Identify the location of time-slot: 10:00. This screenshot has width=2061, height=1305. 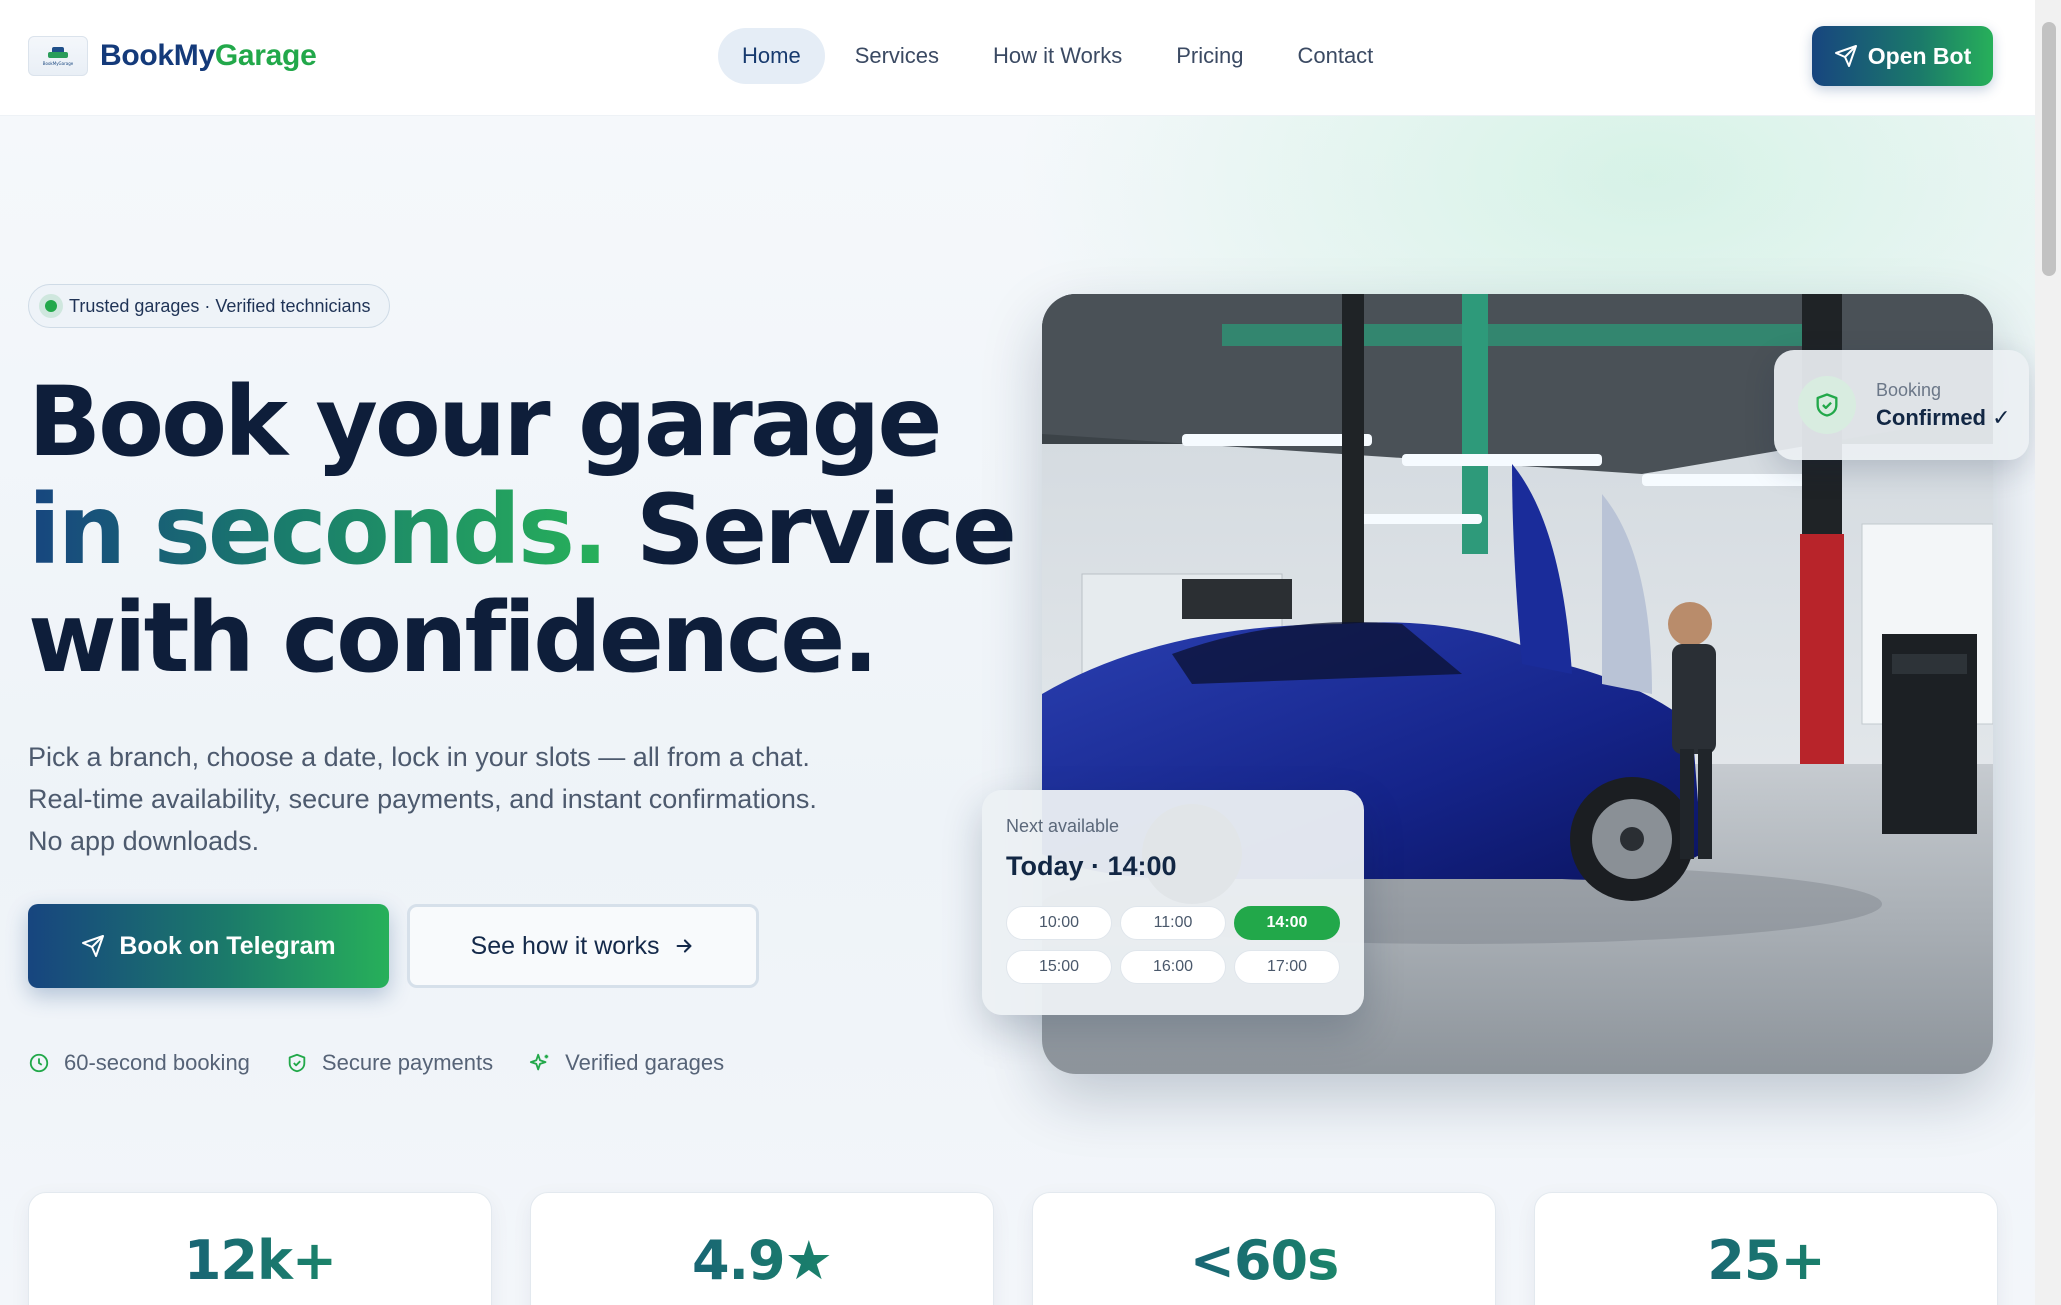
(1059, 923).